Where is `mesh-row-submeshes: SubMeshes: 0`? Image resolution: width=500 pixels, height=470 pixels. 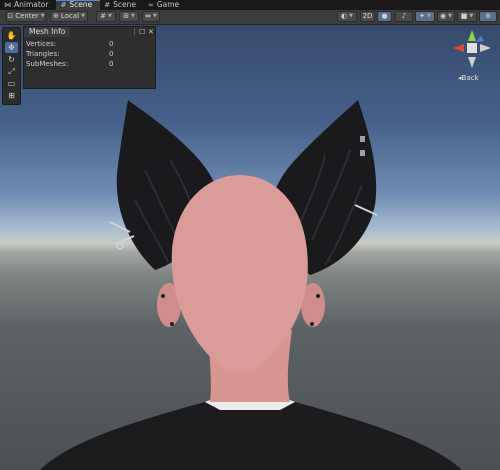 mesh-row-submeshes: SubMeshes: 0 is located at coordinates (88, 64).